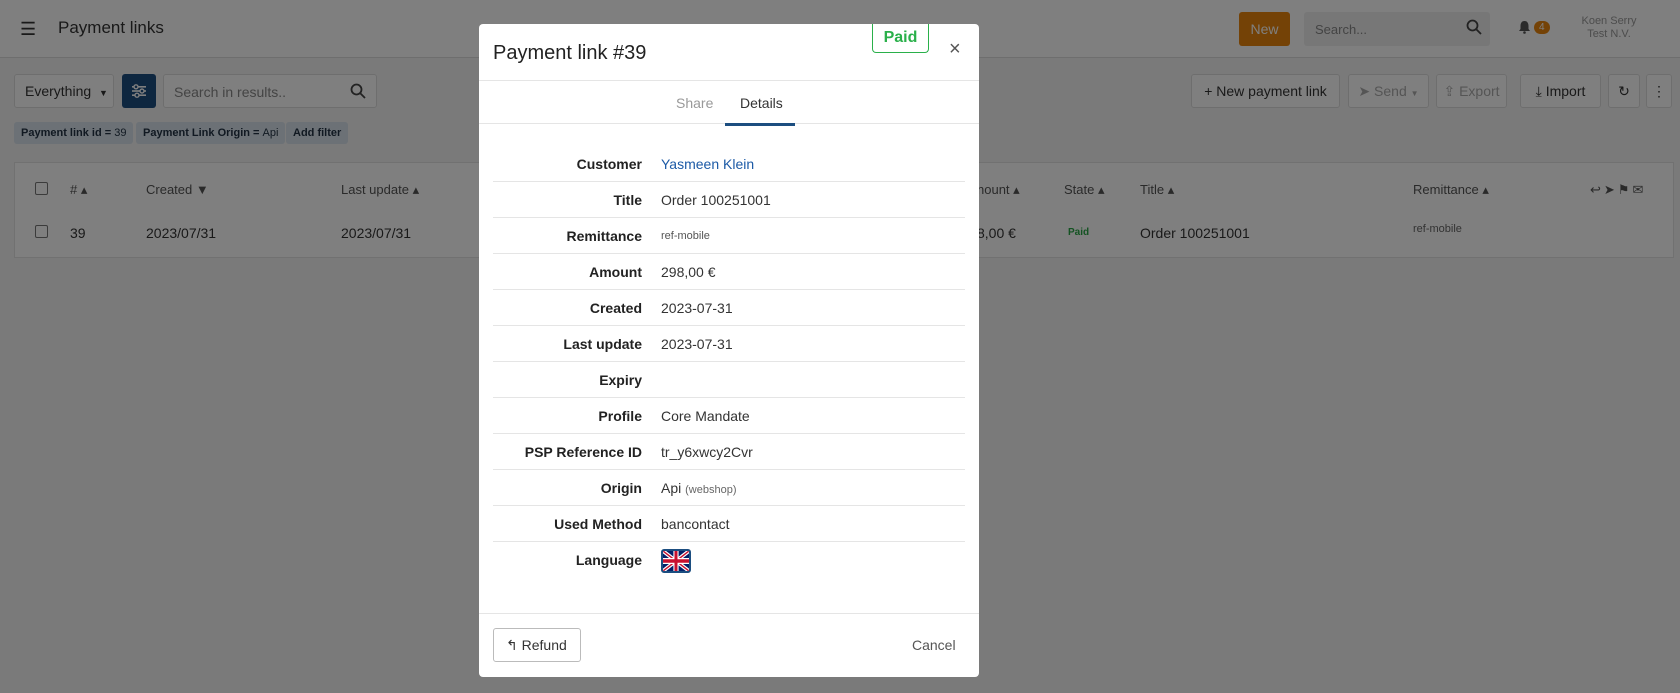 The width and height of the screenshot is (1680, 693). I want to click on detail-label: Origin, so click(621, 488).